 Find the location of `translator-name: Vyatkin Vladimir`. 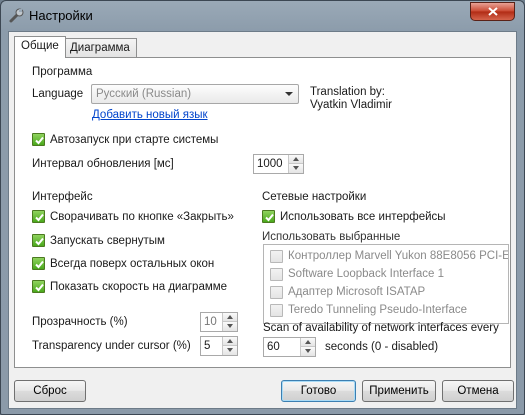

translator-name: Vyatkin Vladimir is located at coordinates (351, 105).